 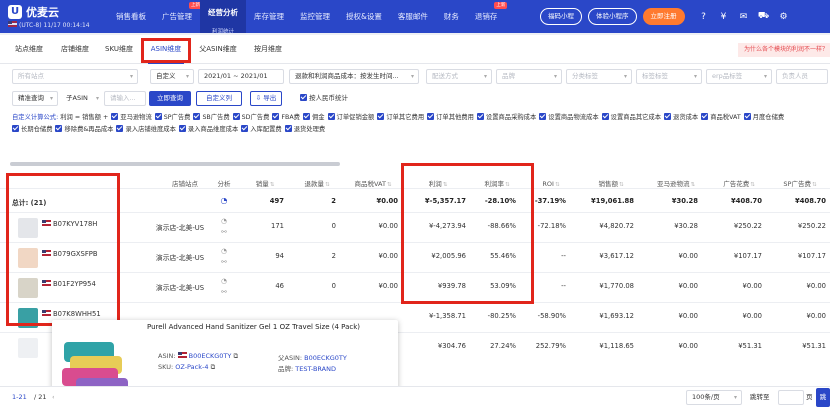 What do you see at coordinates (550, 346) in the screenshot?
I see `cell-roi: 252.79%` at bounding box center [550, 346].